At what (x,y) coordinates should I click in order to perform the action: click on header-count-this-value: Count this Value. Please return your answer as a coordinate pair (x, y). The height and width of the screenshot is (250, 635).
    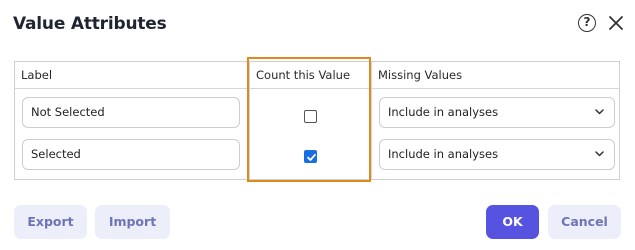
    Looking at the image, I should click on (303, 75).